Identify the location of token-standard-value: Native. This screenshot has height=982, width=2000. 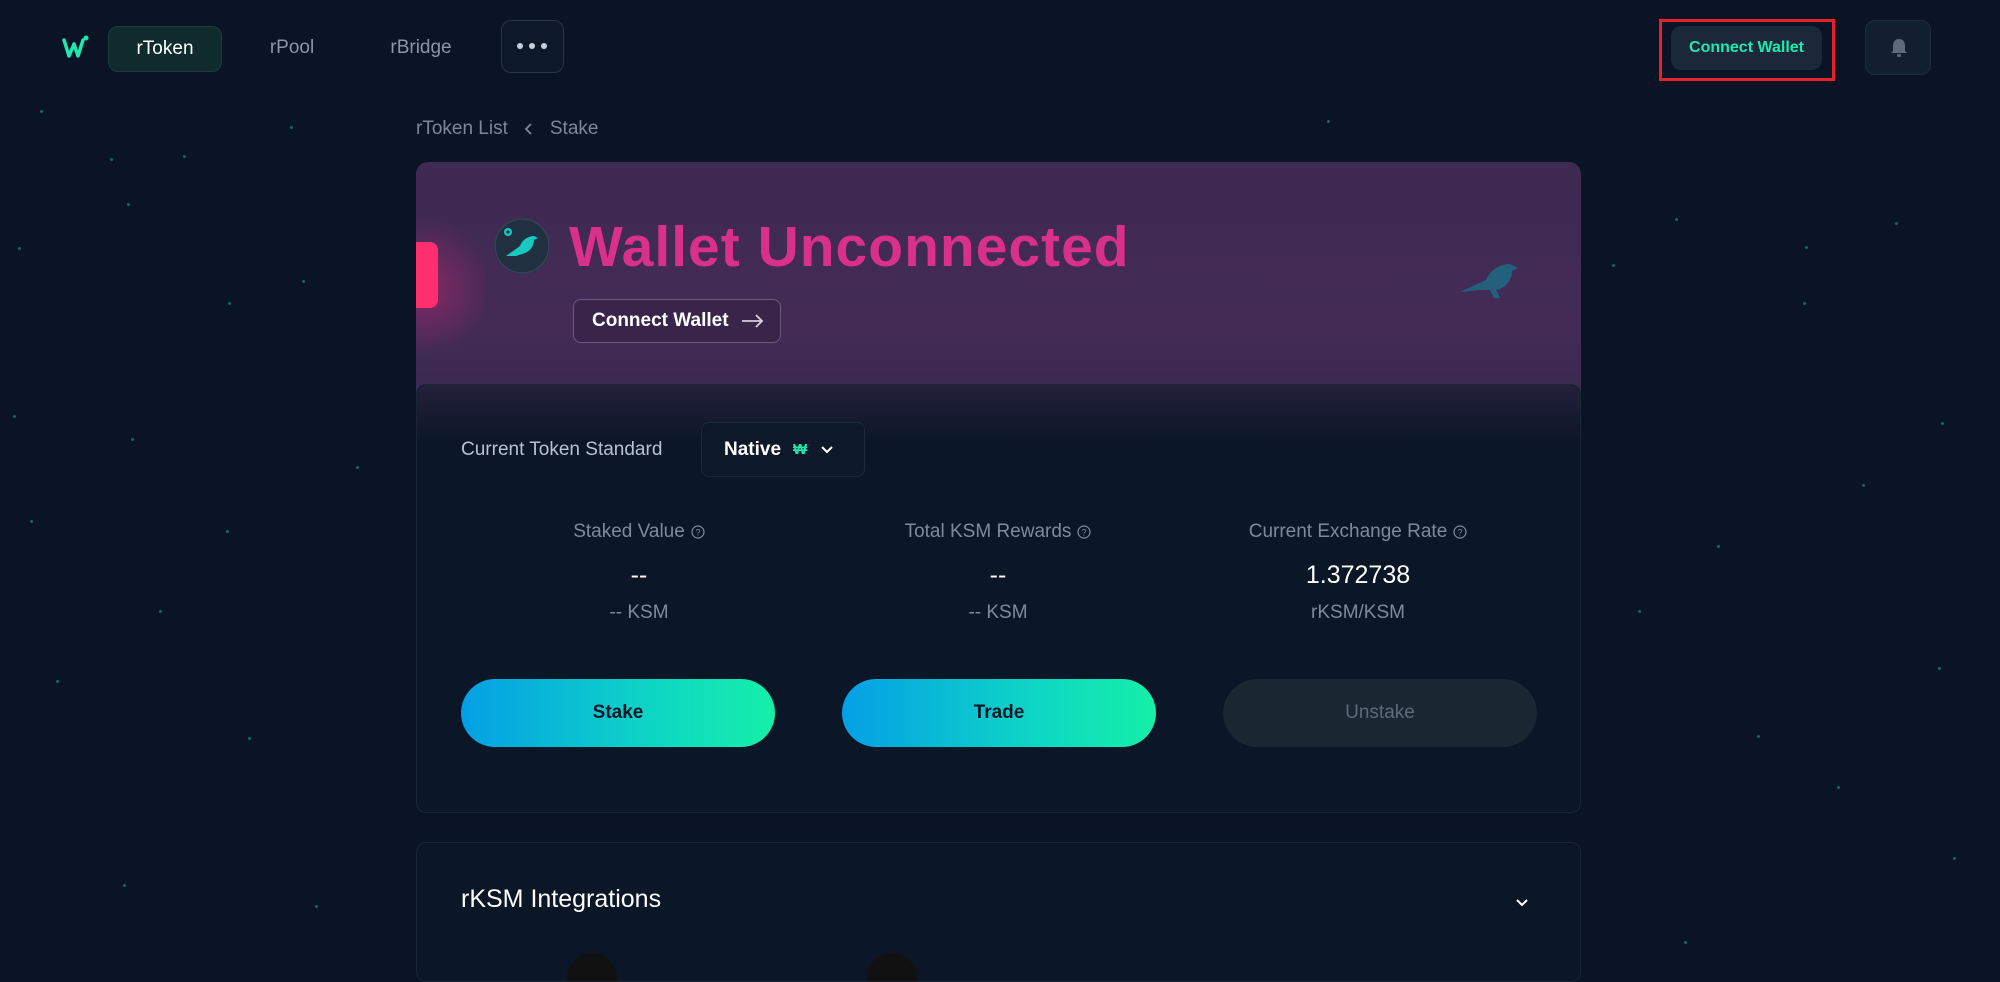
(753, 449).